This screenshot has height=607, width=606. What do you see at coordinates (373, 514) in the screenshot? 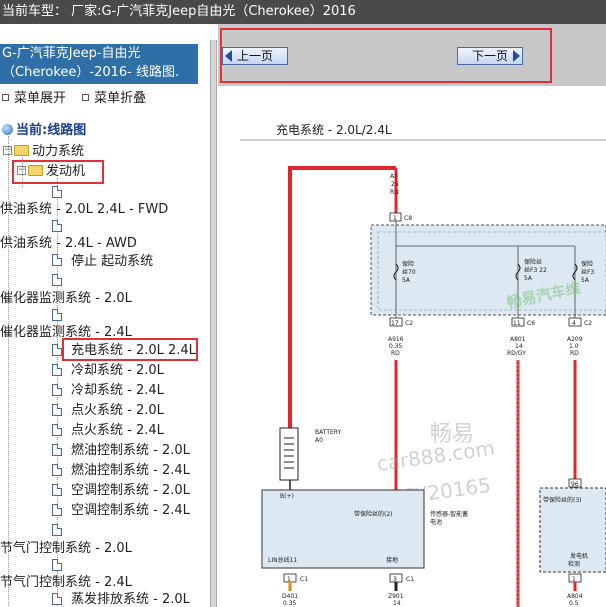
I see `svg-text: 带保险丝的(2)` at bounding box center [373, 514].